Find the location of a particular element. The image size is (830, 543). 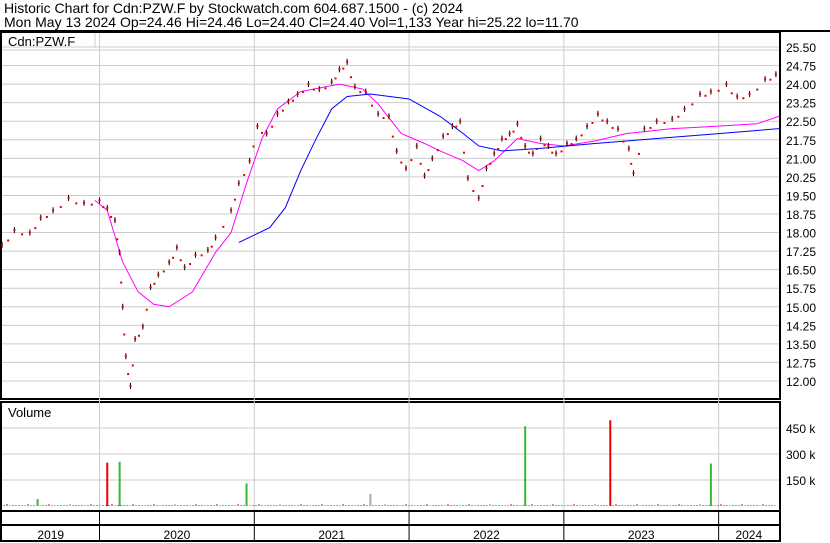

year-label: 2019 is located at coordinates (50, 535).